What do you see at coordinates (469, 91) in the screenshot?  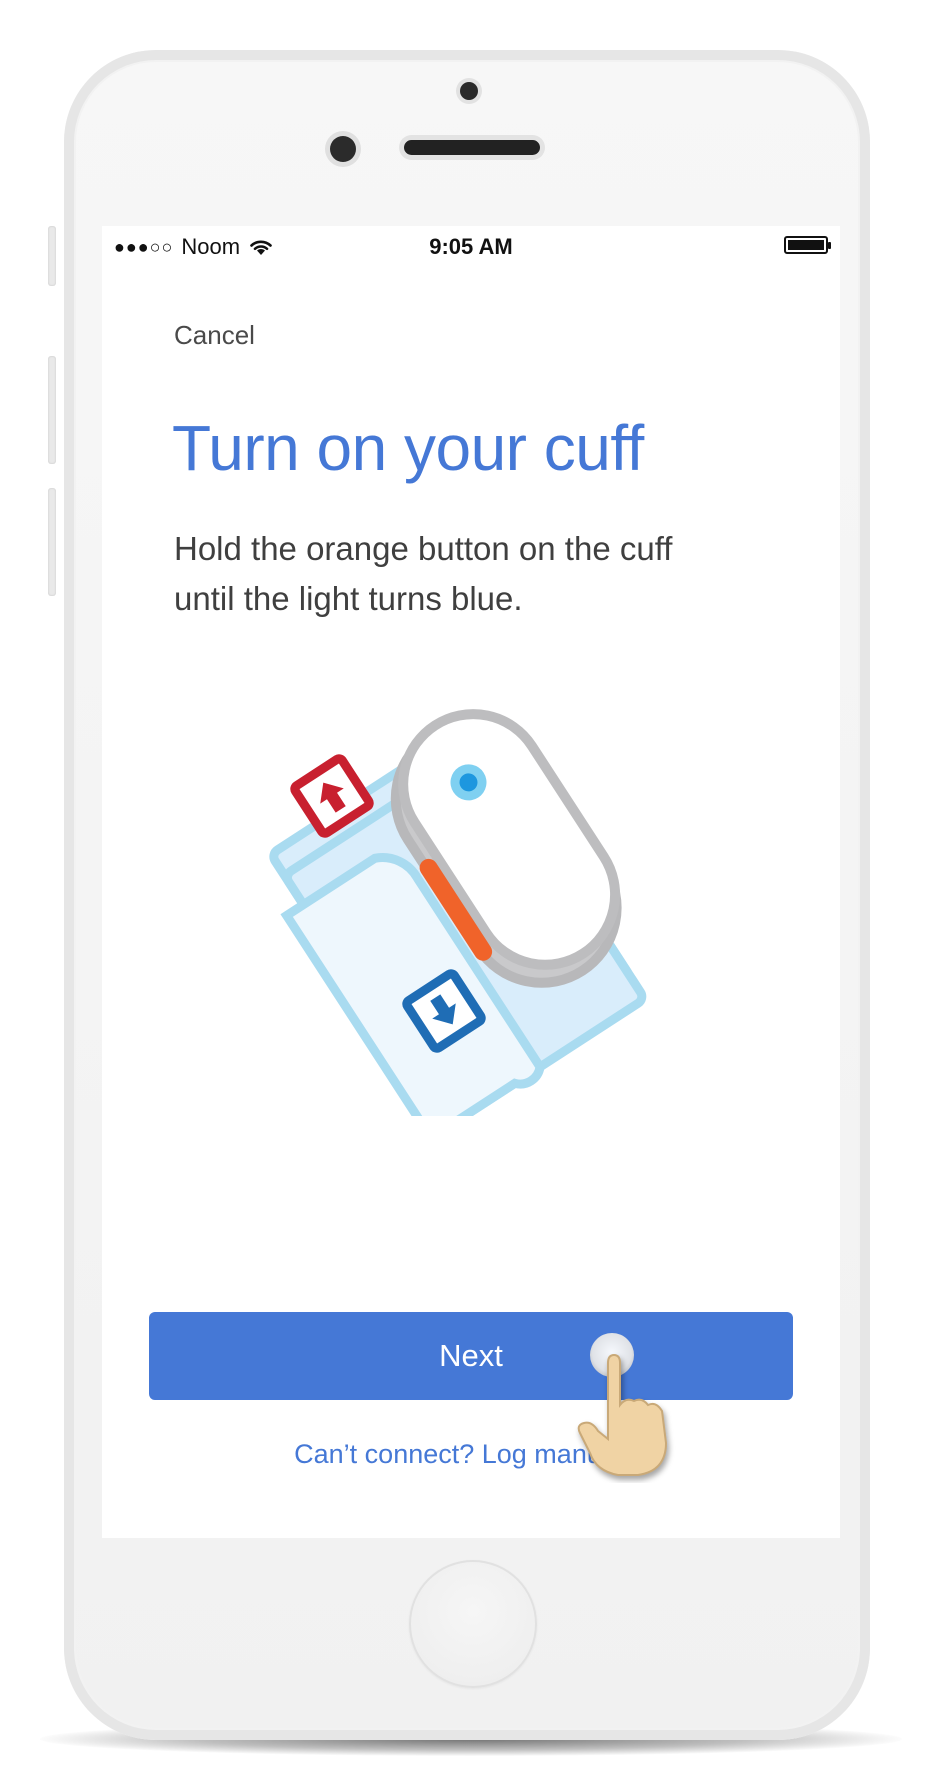 I see `proximity-sensor` at bounding box center [469, 91].